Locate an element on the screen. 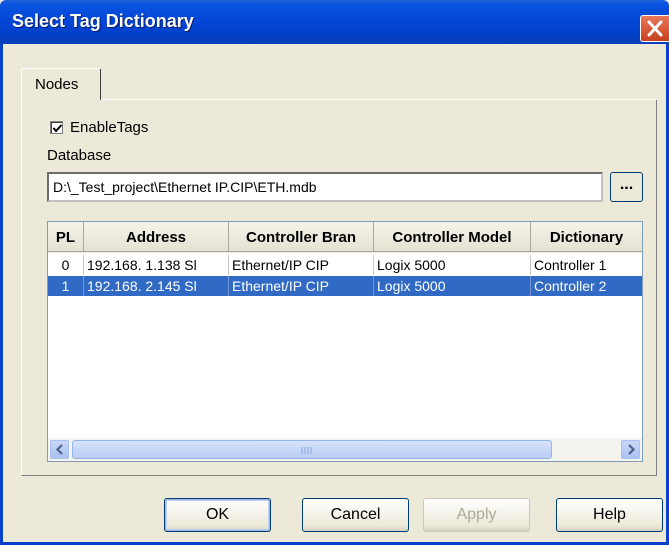 Image resolution: width=669 pixels, height=545 pixels. ok-button: OK is located at coordinates (217, 515).